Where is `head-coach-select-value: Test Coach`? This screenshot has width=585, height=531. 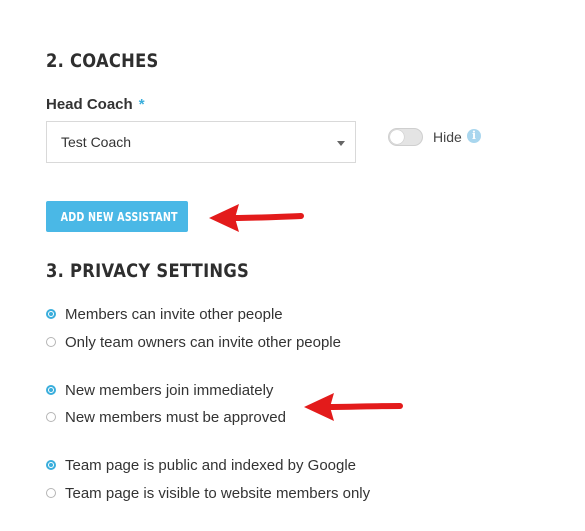 head-coach-select-value: Test Coach is located at coordinates (96, 142).